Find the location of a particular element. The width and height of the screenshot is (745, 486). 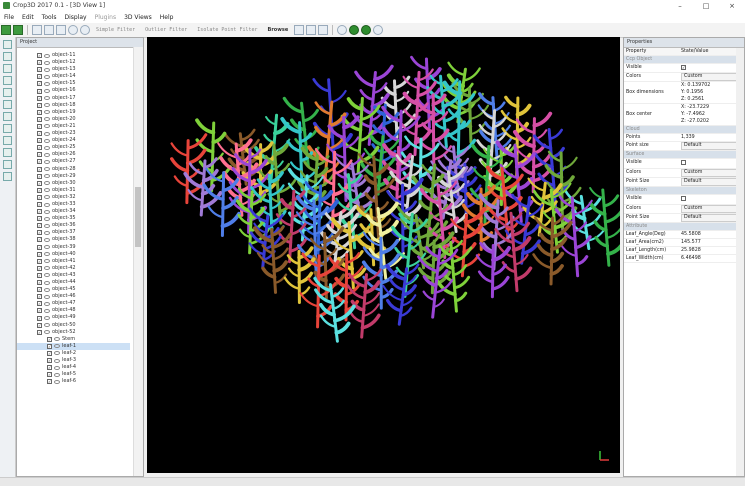

tree-item: ✓ object-27 is located at coordinates (73, 161).